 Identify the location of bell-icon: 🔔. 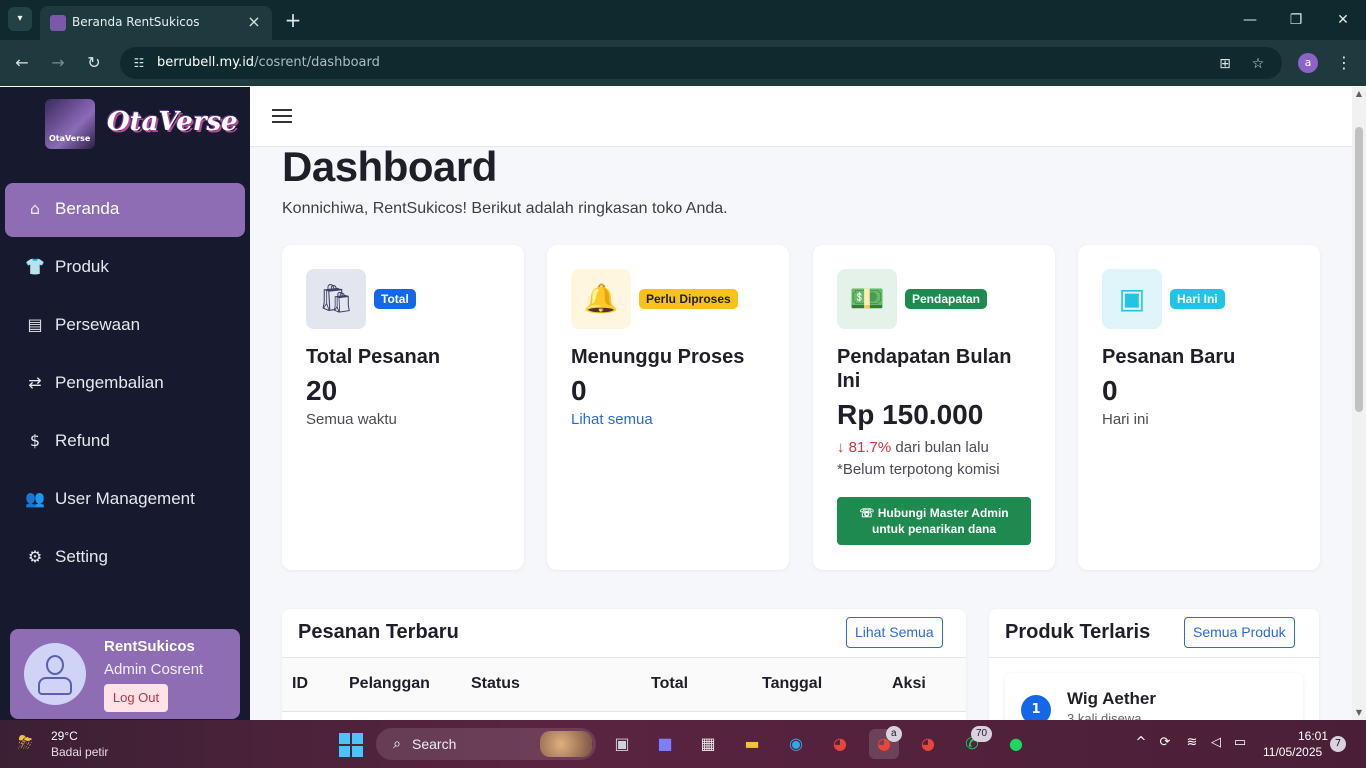
(601, 299).